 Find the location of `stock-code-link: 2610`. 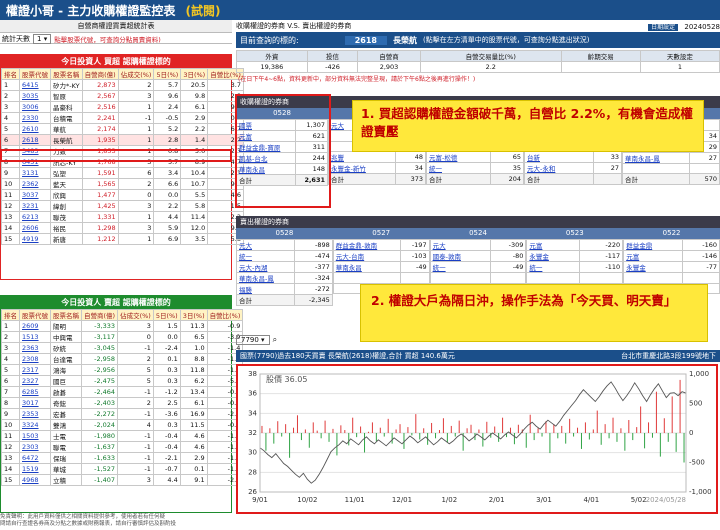

stock-code-link: 2610 is located at coordinates (35, 129).